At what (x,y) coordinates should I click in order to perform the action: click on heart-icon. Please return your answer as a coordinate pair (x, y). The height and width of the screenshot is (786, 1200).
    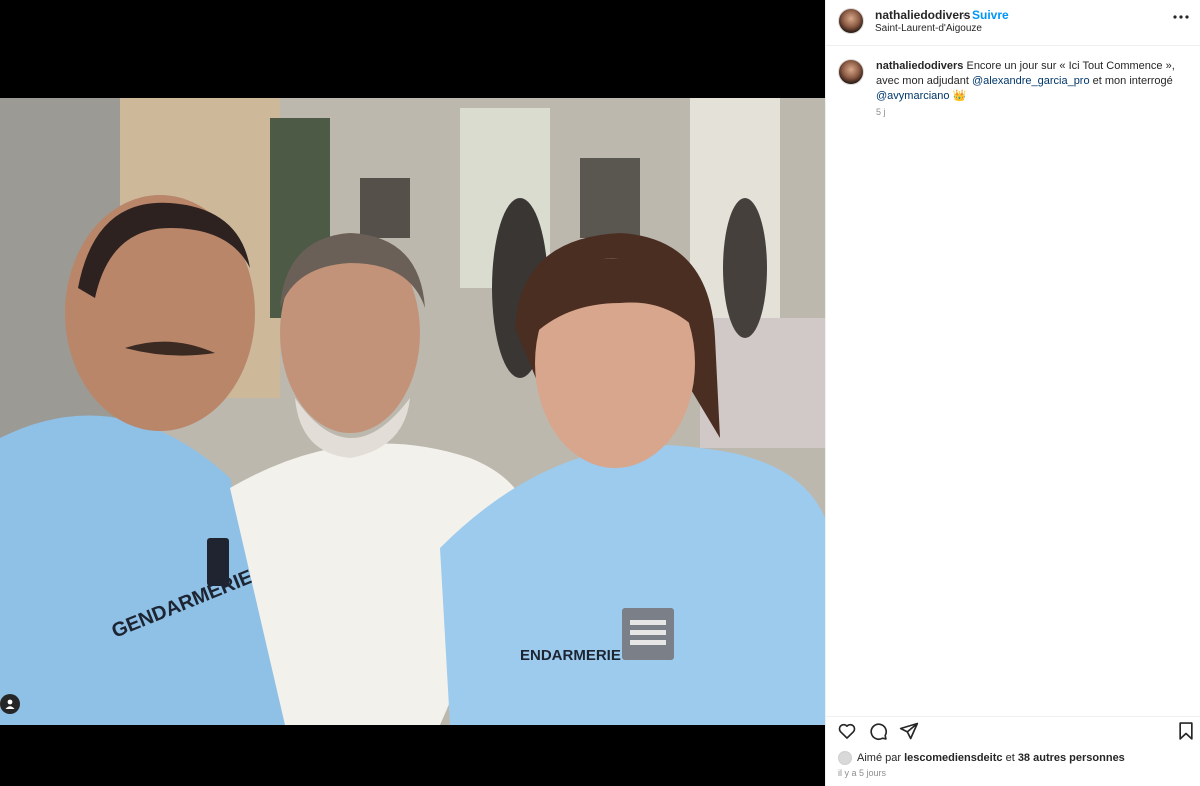
    Looking at the image, I should click on (847, 731).